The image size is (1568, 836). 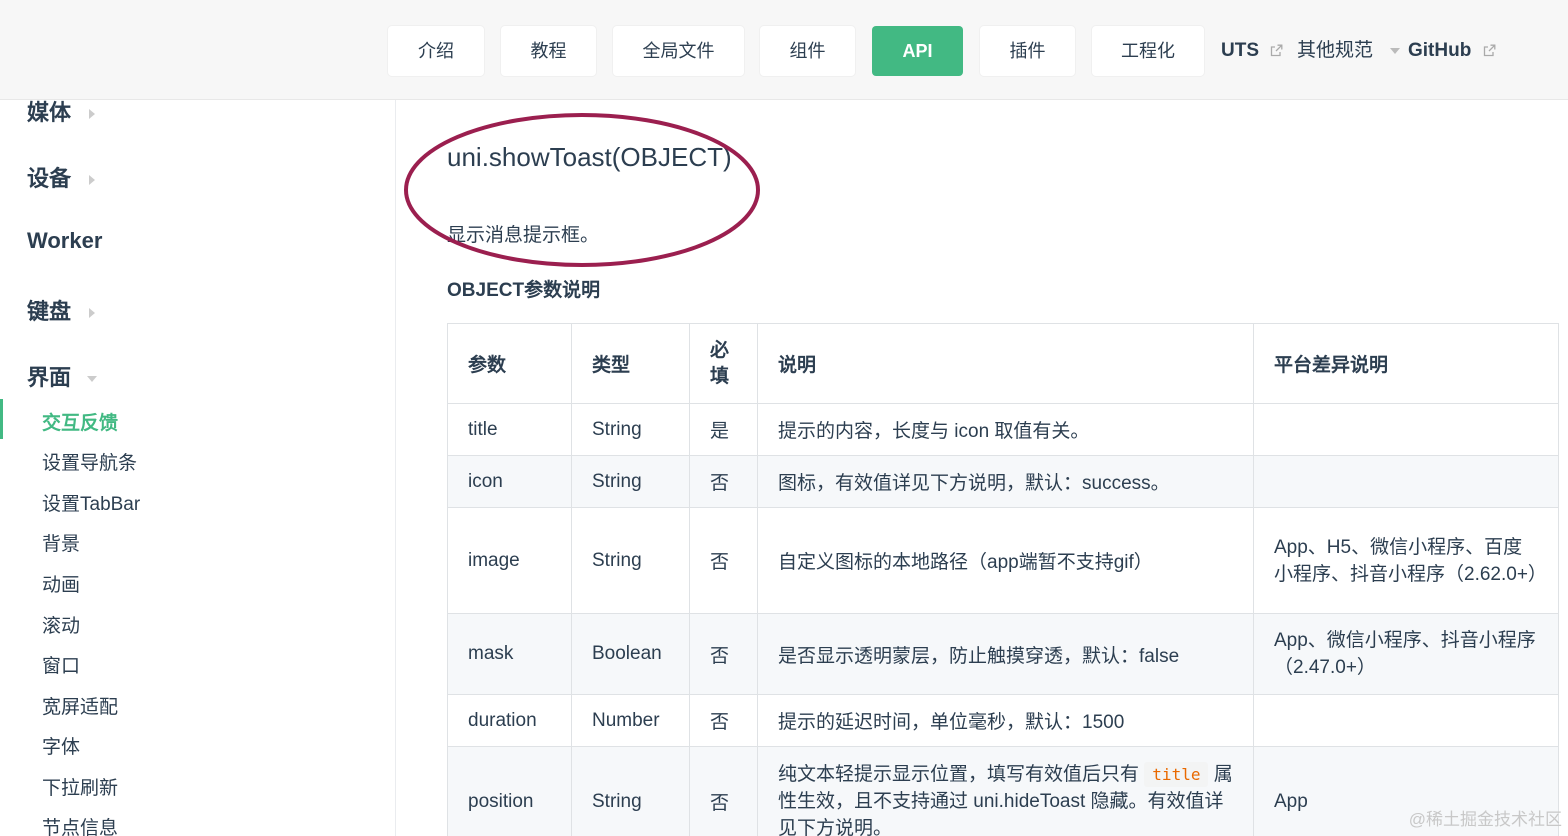 I want to click on nav-components-button: 组件, so click(x=807, y=51).